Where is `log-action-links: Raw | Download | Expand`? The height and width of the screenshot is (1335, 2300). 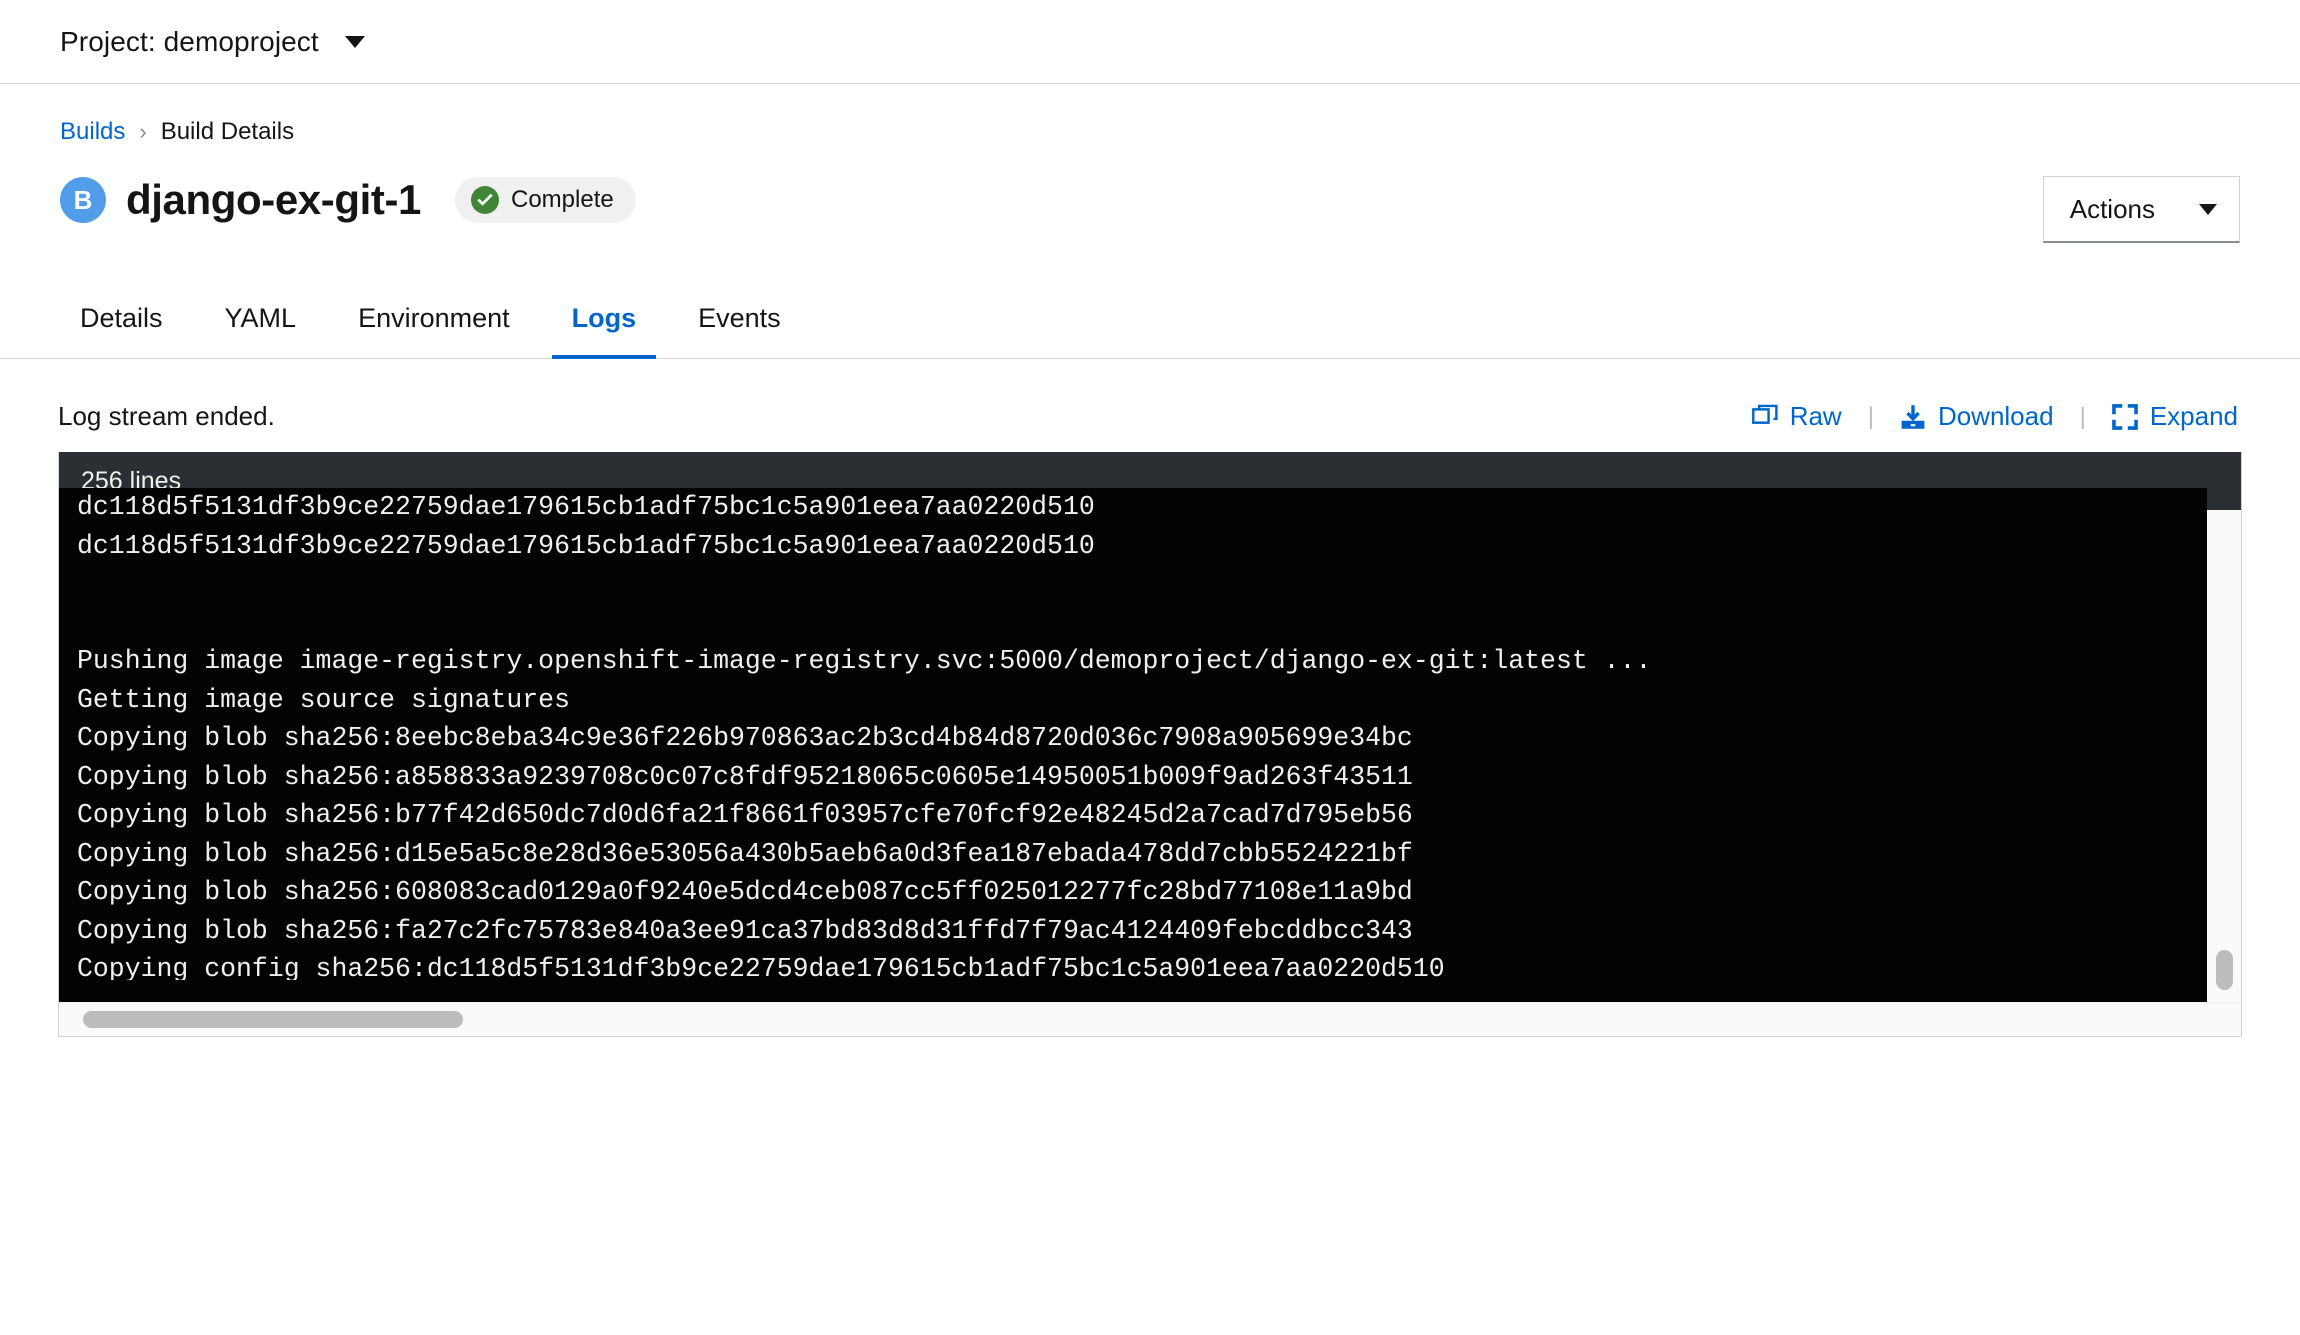 log-action-links: Raw | Download | Expand is located at coordinates (1995, 416).